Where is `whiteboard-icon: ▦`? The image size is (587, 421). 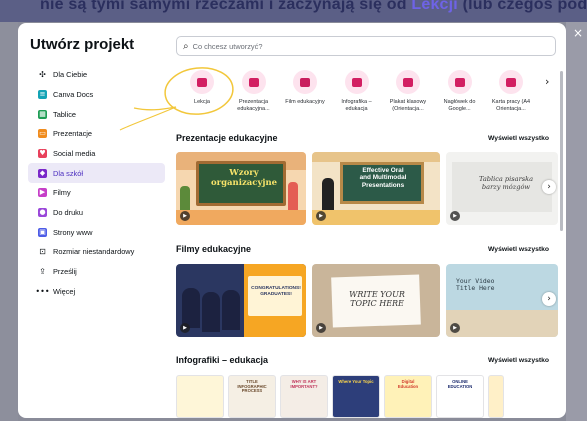 whiteboard-icon: ▦ is located at coordinates (42, 114).